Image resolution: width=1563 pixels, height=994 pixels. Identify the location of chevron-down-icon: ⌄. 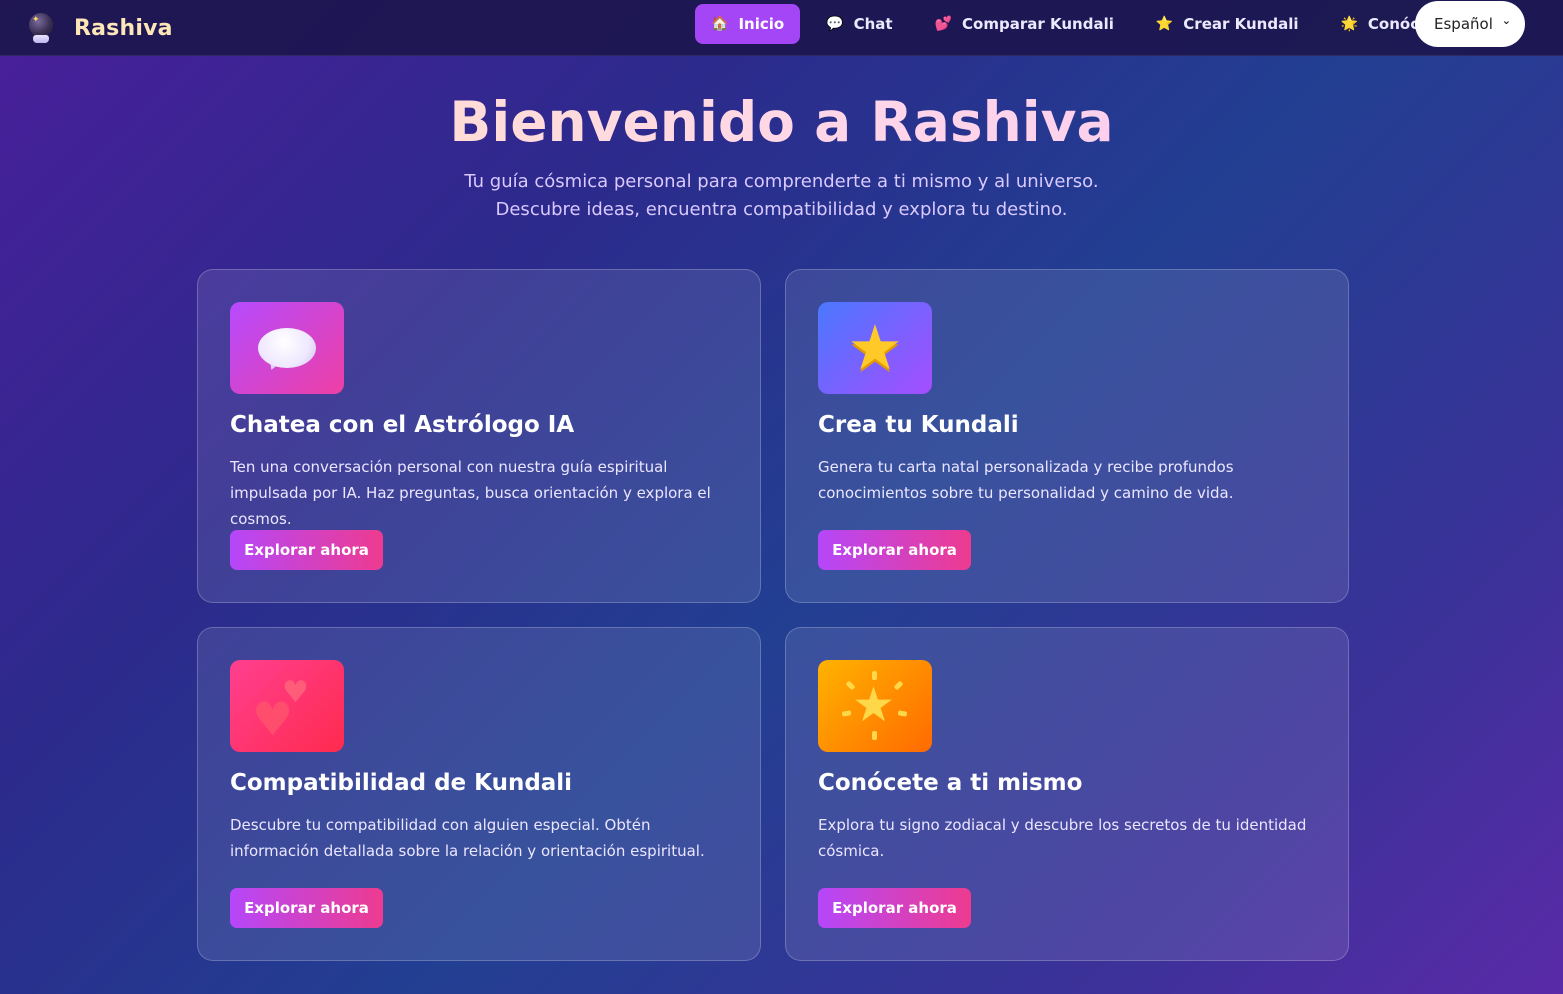
(1506, 20).